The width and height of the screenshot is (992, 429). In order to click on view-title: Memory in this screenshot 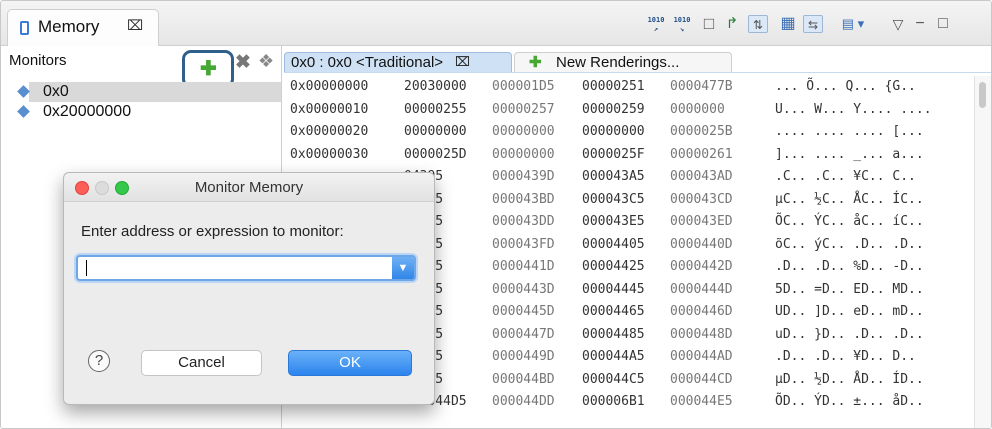, I will do `click(69, 26)`.